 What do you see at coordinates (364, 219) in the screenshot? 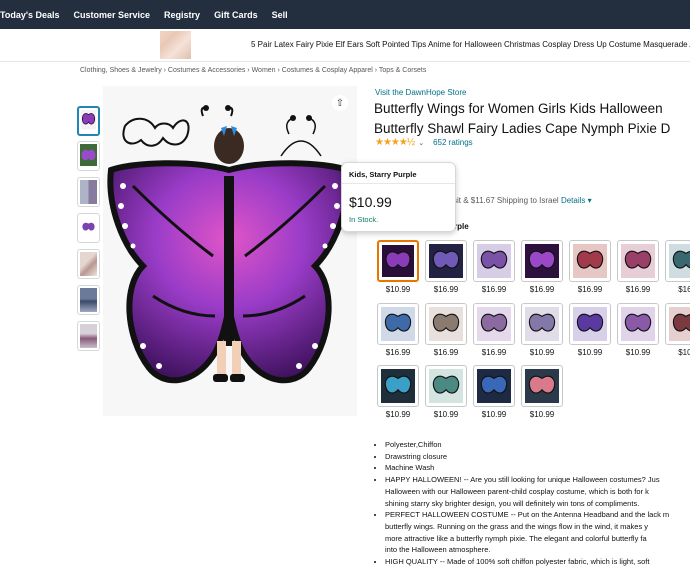
I see `popover-stock-status: In Stock.` at bounding box center [364, 219].